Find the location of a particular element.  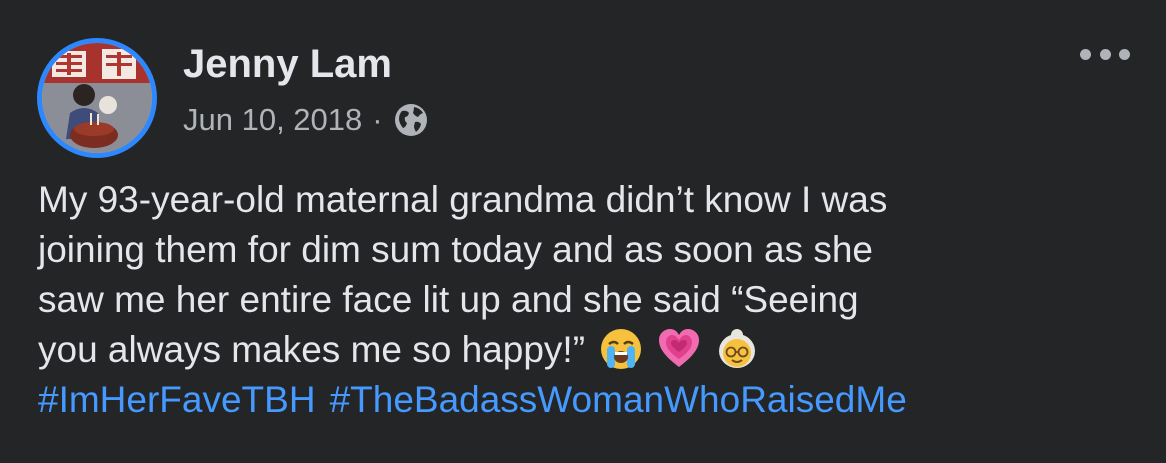

older-woman-emoji is located at coordinates (737, 348).